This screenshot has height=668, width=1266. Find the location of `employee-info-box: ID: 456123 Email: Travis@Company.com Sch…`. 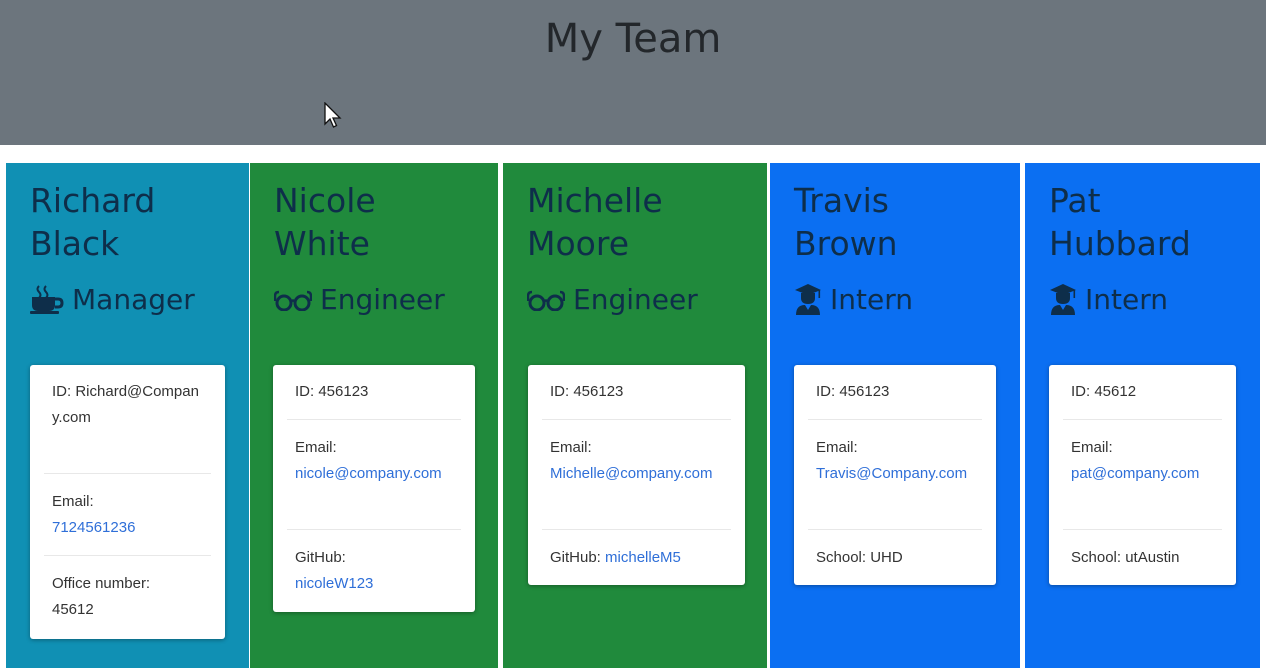

employee-info-box: ID: 456123 Email: Travis@Company.com Sch… is located at coordinates (895, 475).